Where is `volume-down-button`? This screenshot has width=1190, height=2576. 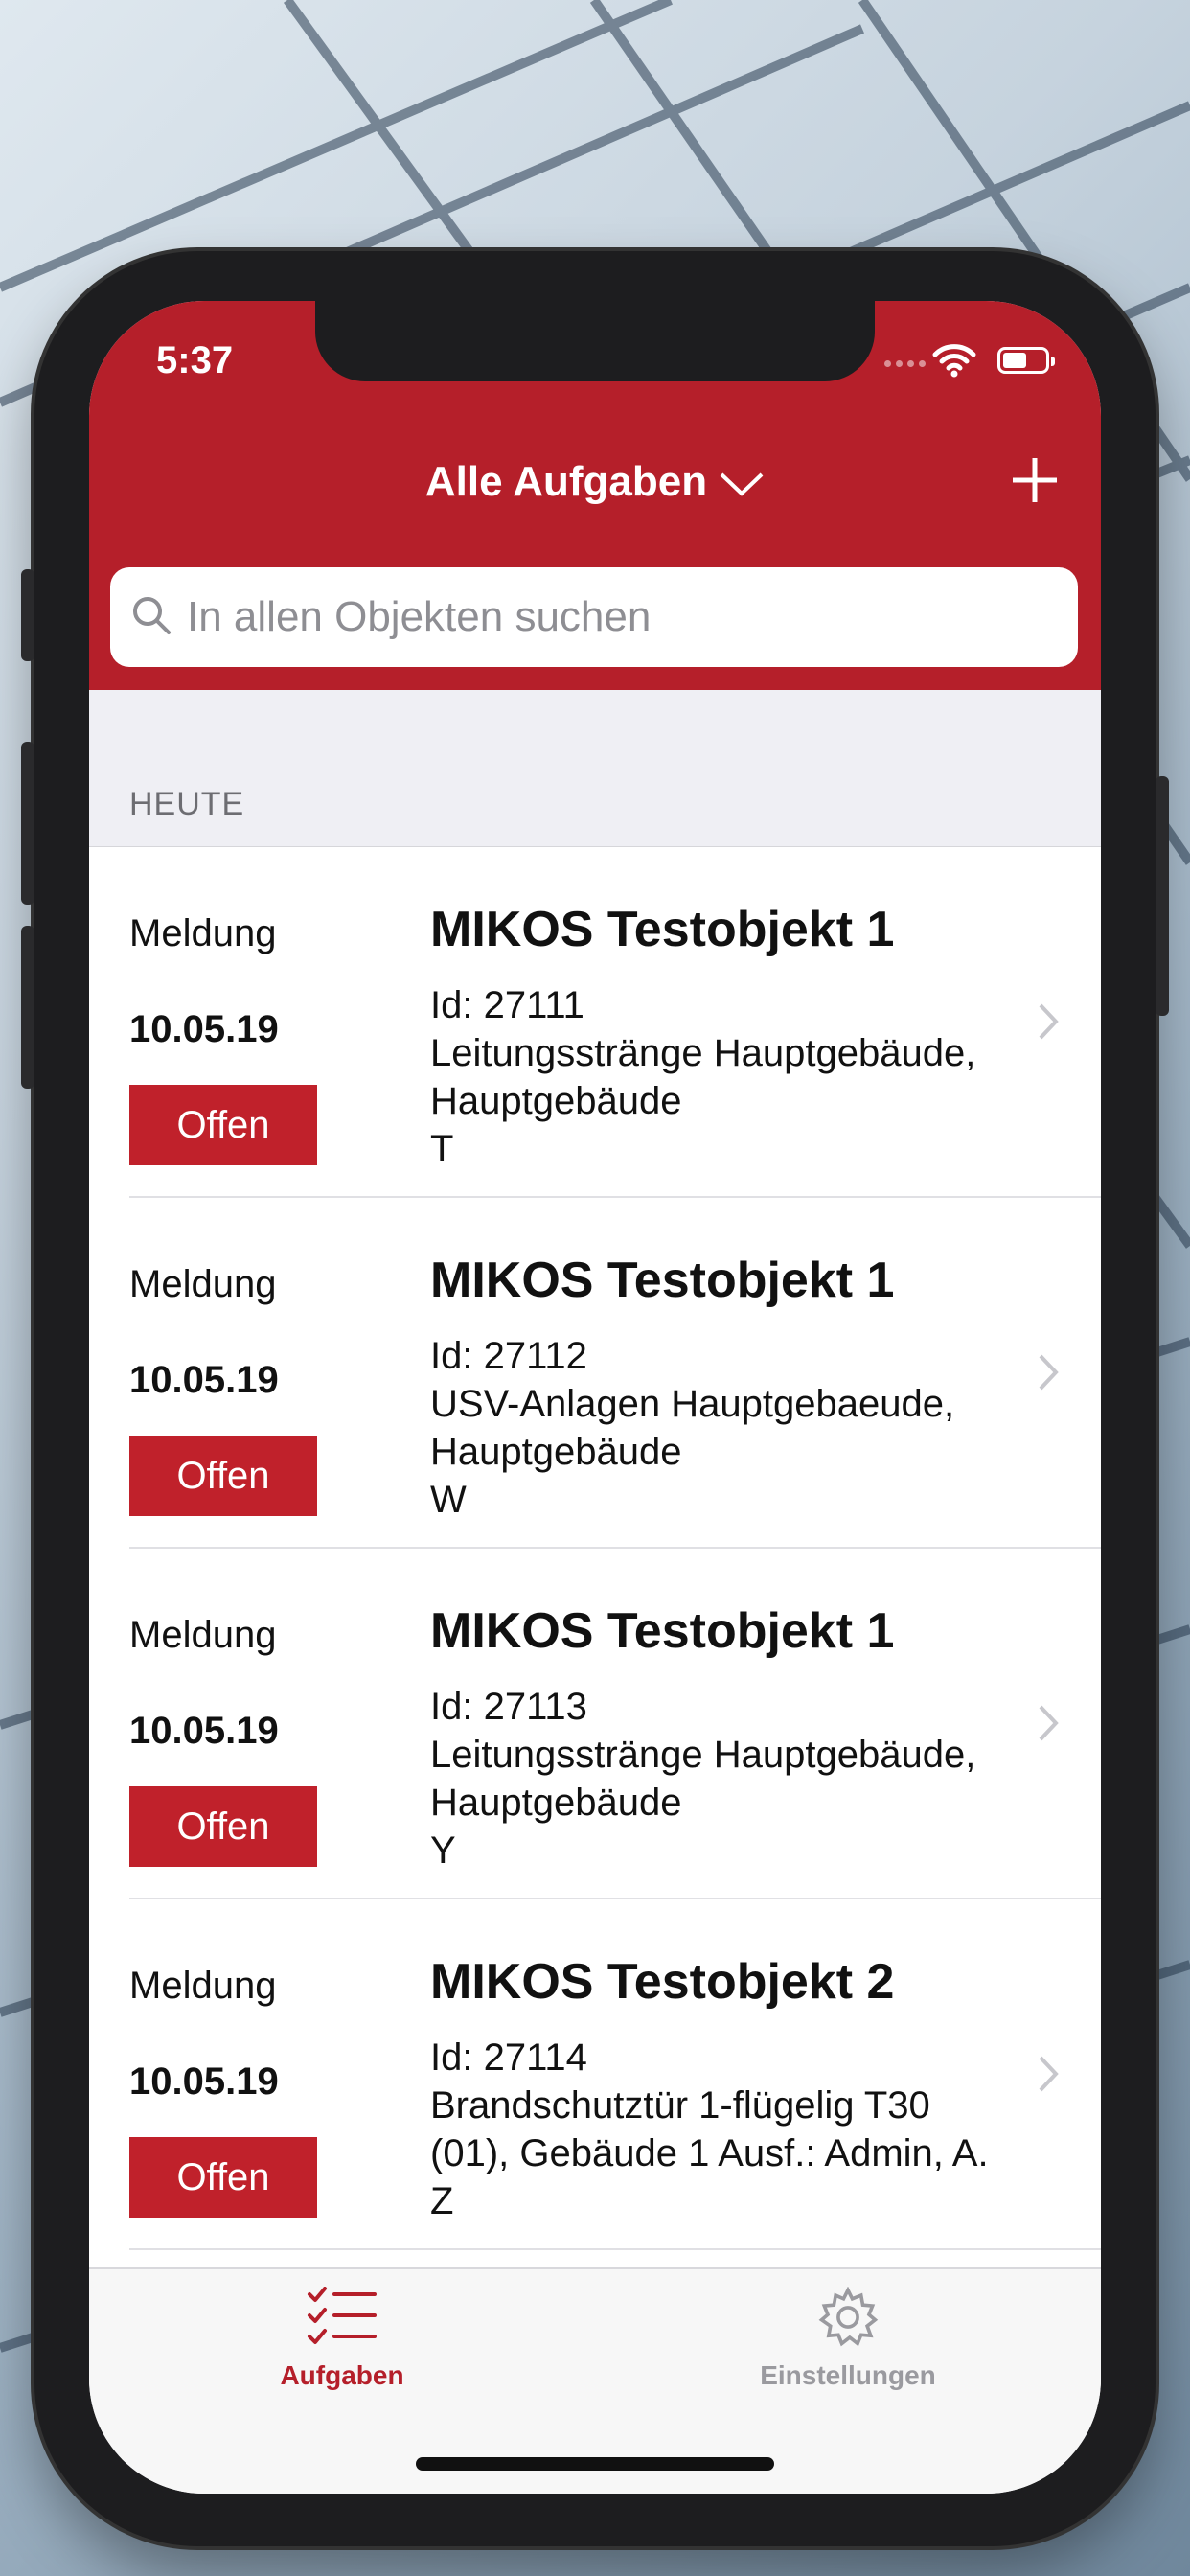
volume-down-button is located at coordinates (28, 1008).